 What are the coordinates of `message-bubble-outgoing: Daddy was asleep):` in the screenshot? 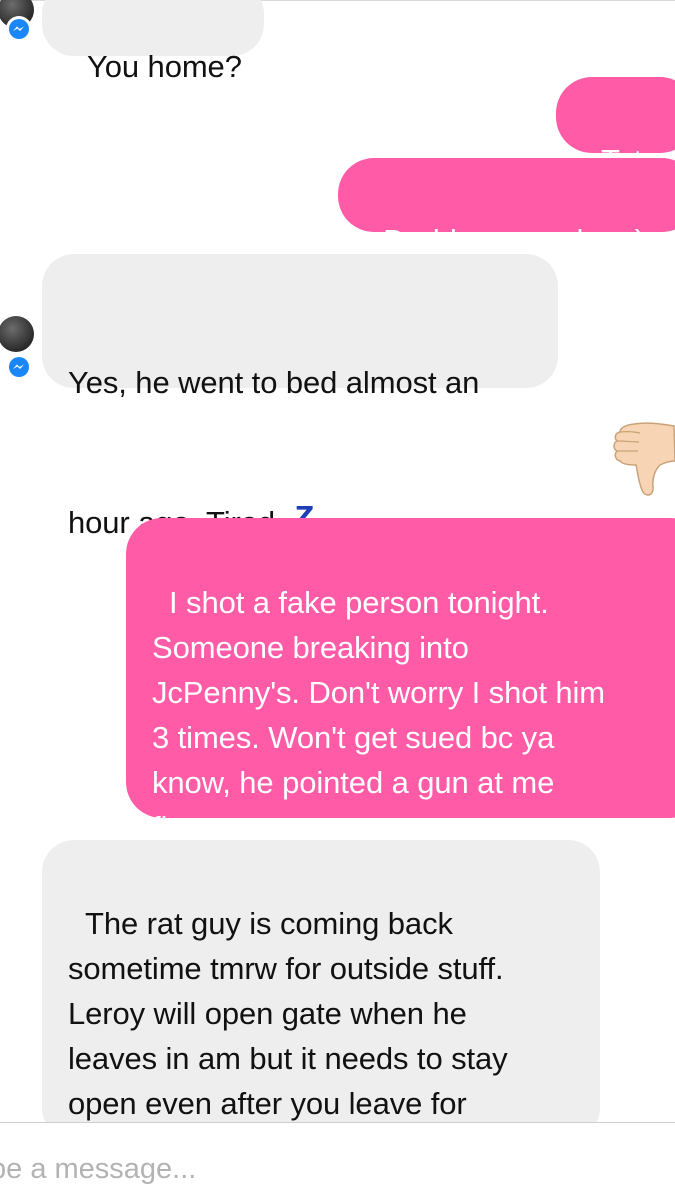 It's located at (506, 208).